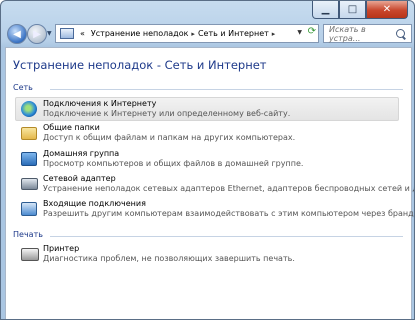 The image size is (415, 320). Describe the element at coordinates (61, 248) in the screenshot. I see `item-name: Принтер` at that location.